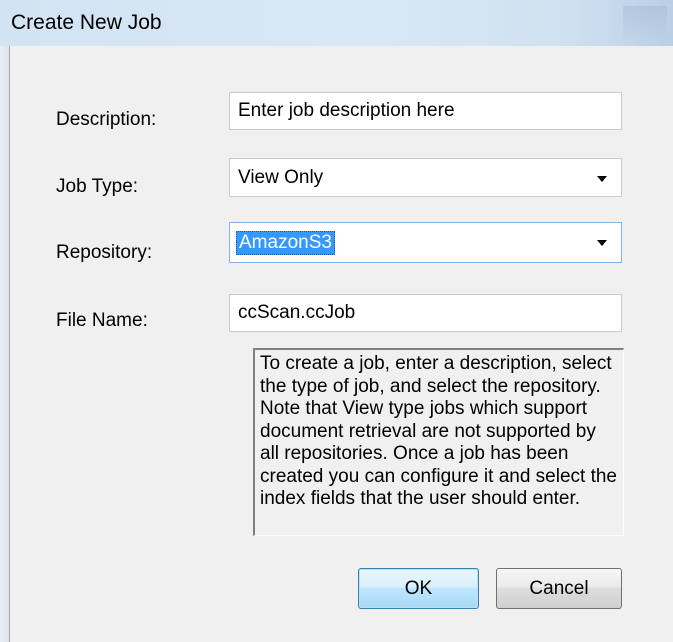  I want to click on description-field, so click(425, 111).